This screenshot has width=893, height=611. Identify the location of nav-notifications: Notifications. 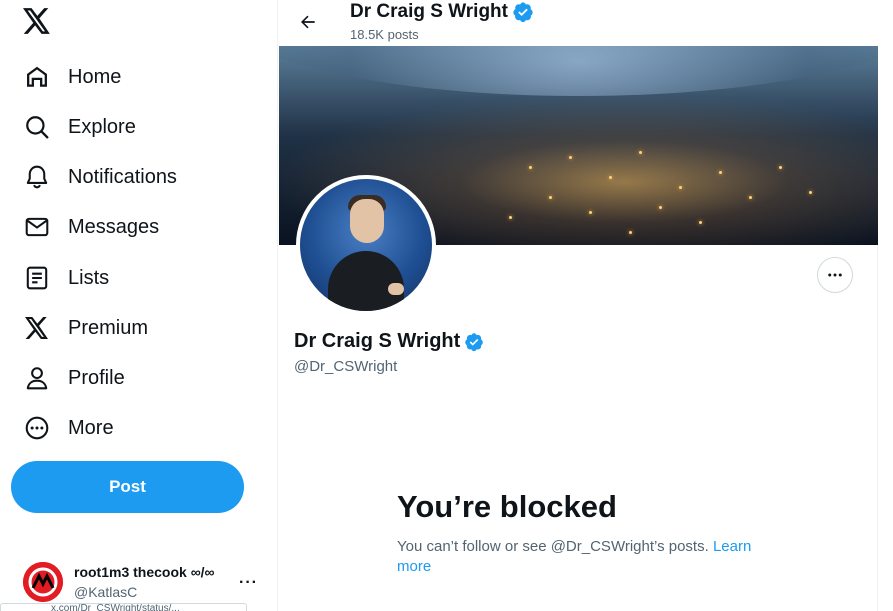
(100, 177).